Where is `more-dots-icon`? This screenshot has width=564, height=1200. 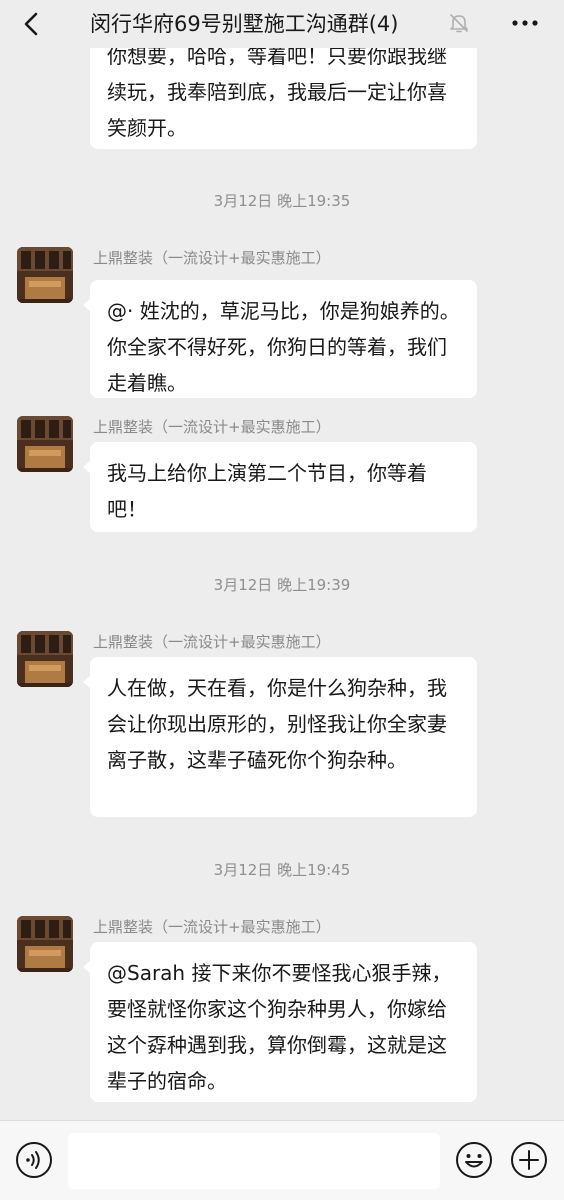 more-dots-icon is located at coordinates (525, 23).